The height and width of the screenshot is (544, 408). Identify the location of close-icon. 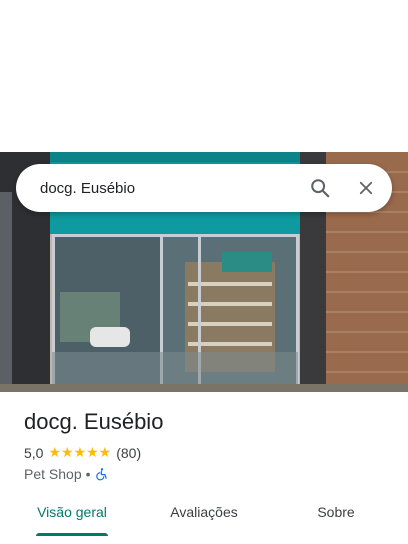
(366, 188).